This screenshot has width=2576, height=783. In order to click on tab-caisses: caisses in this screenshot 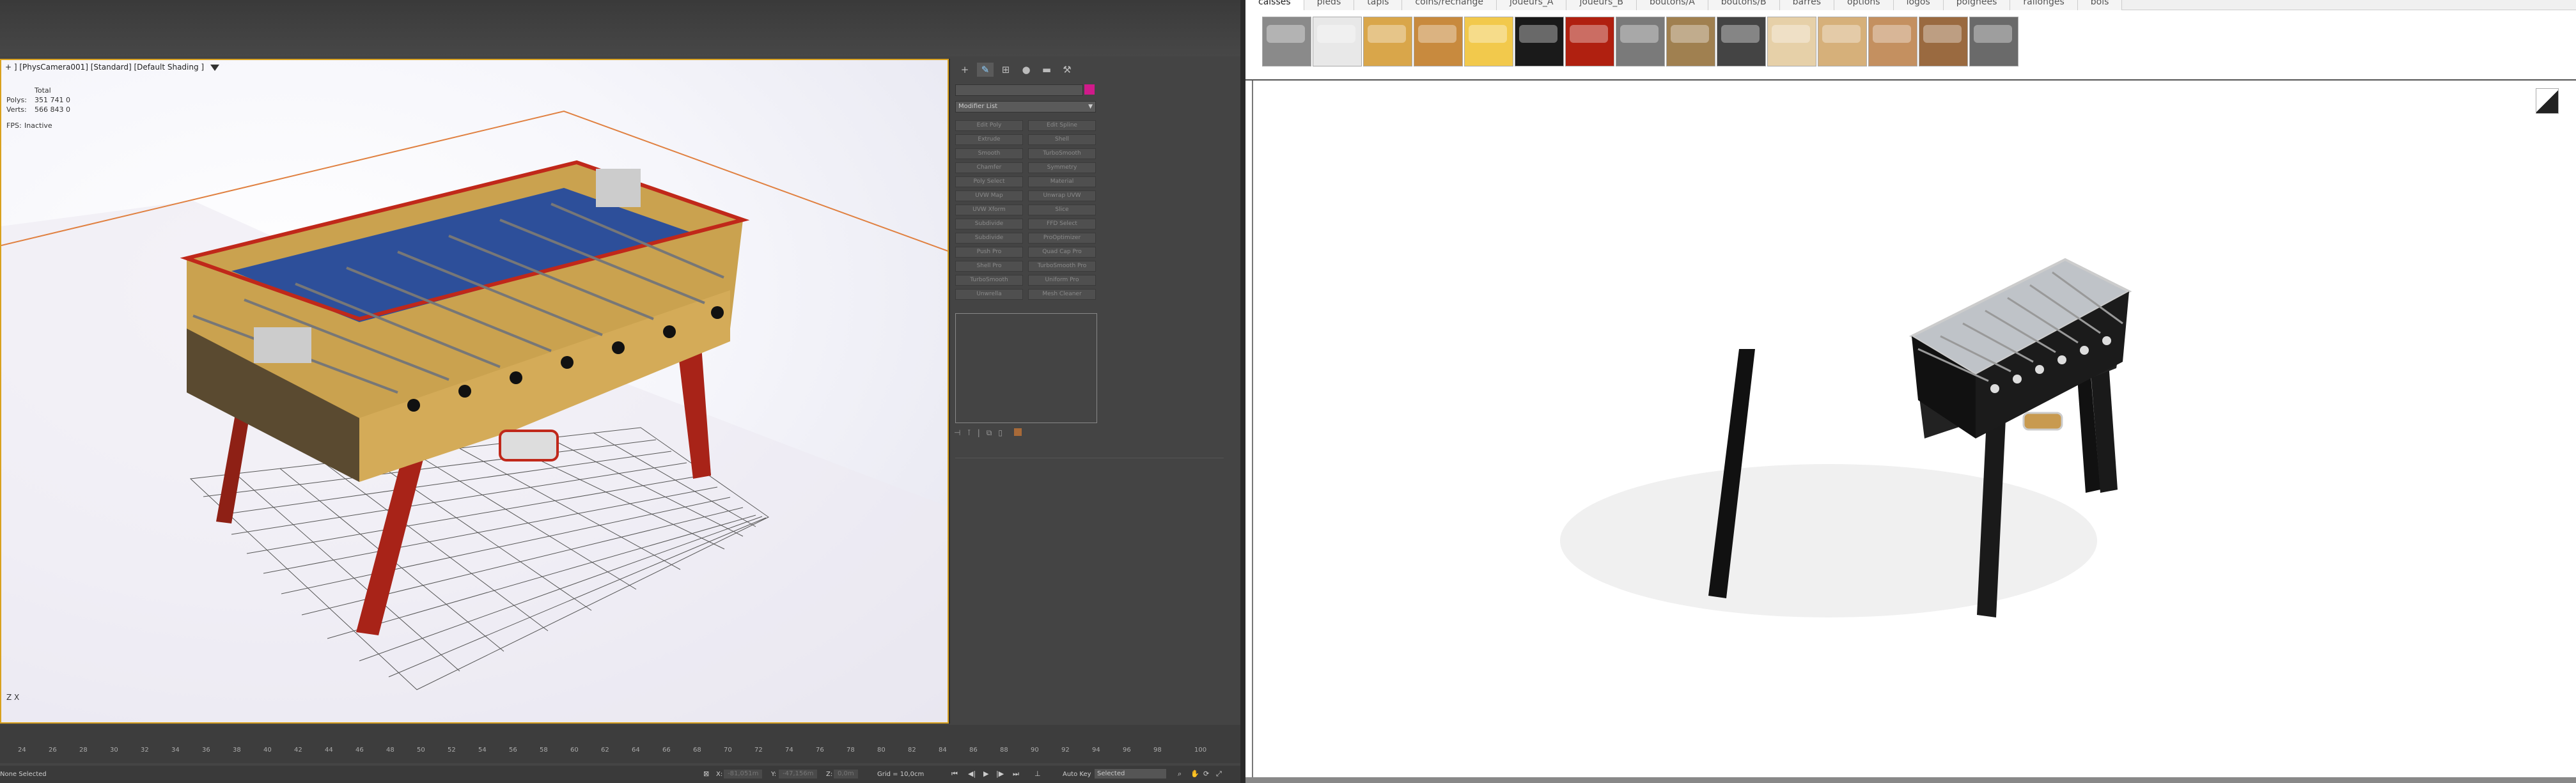, I will do `click(1274, 5)`.